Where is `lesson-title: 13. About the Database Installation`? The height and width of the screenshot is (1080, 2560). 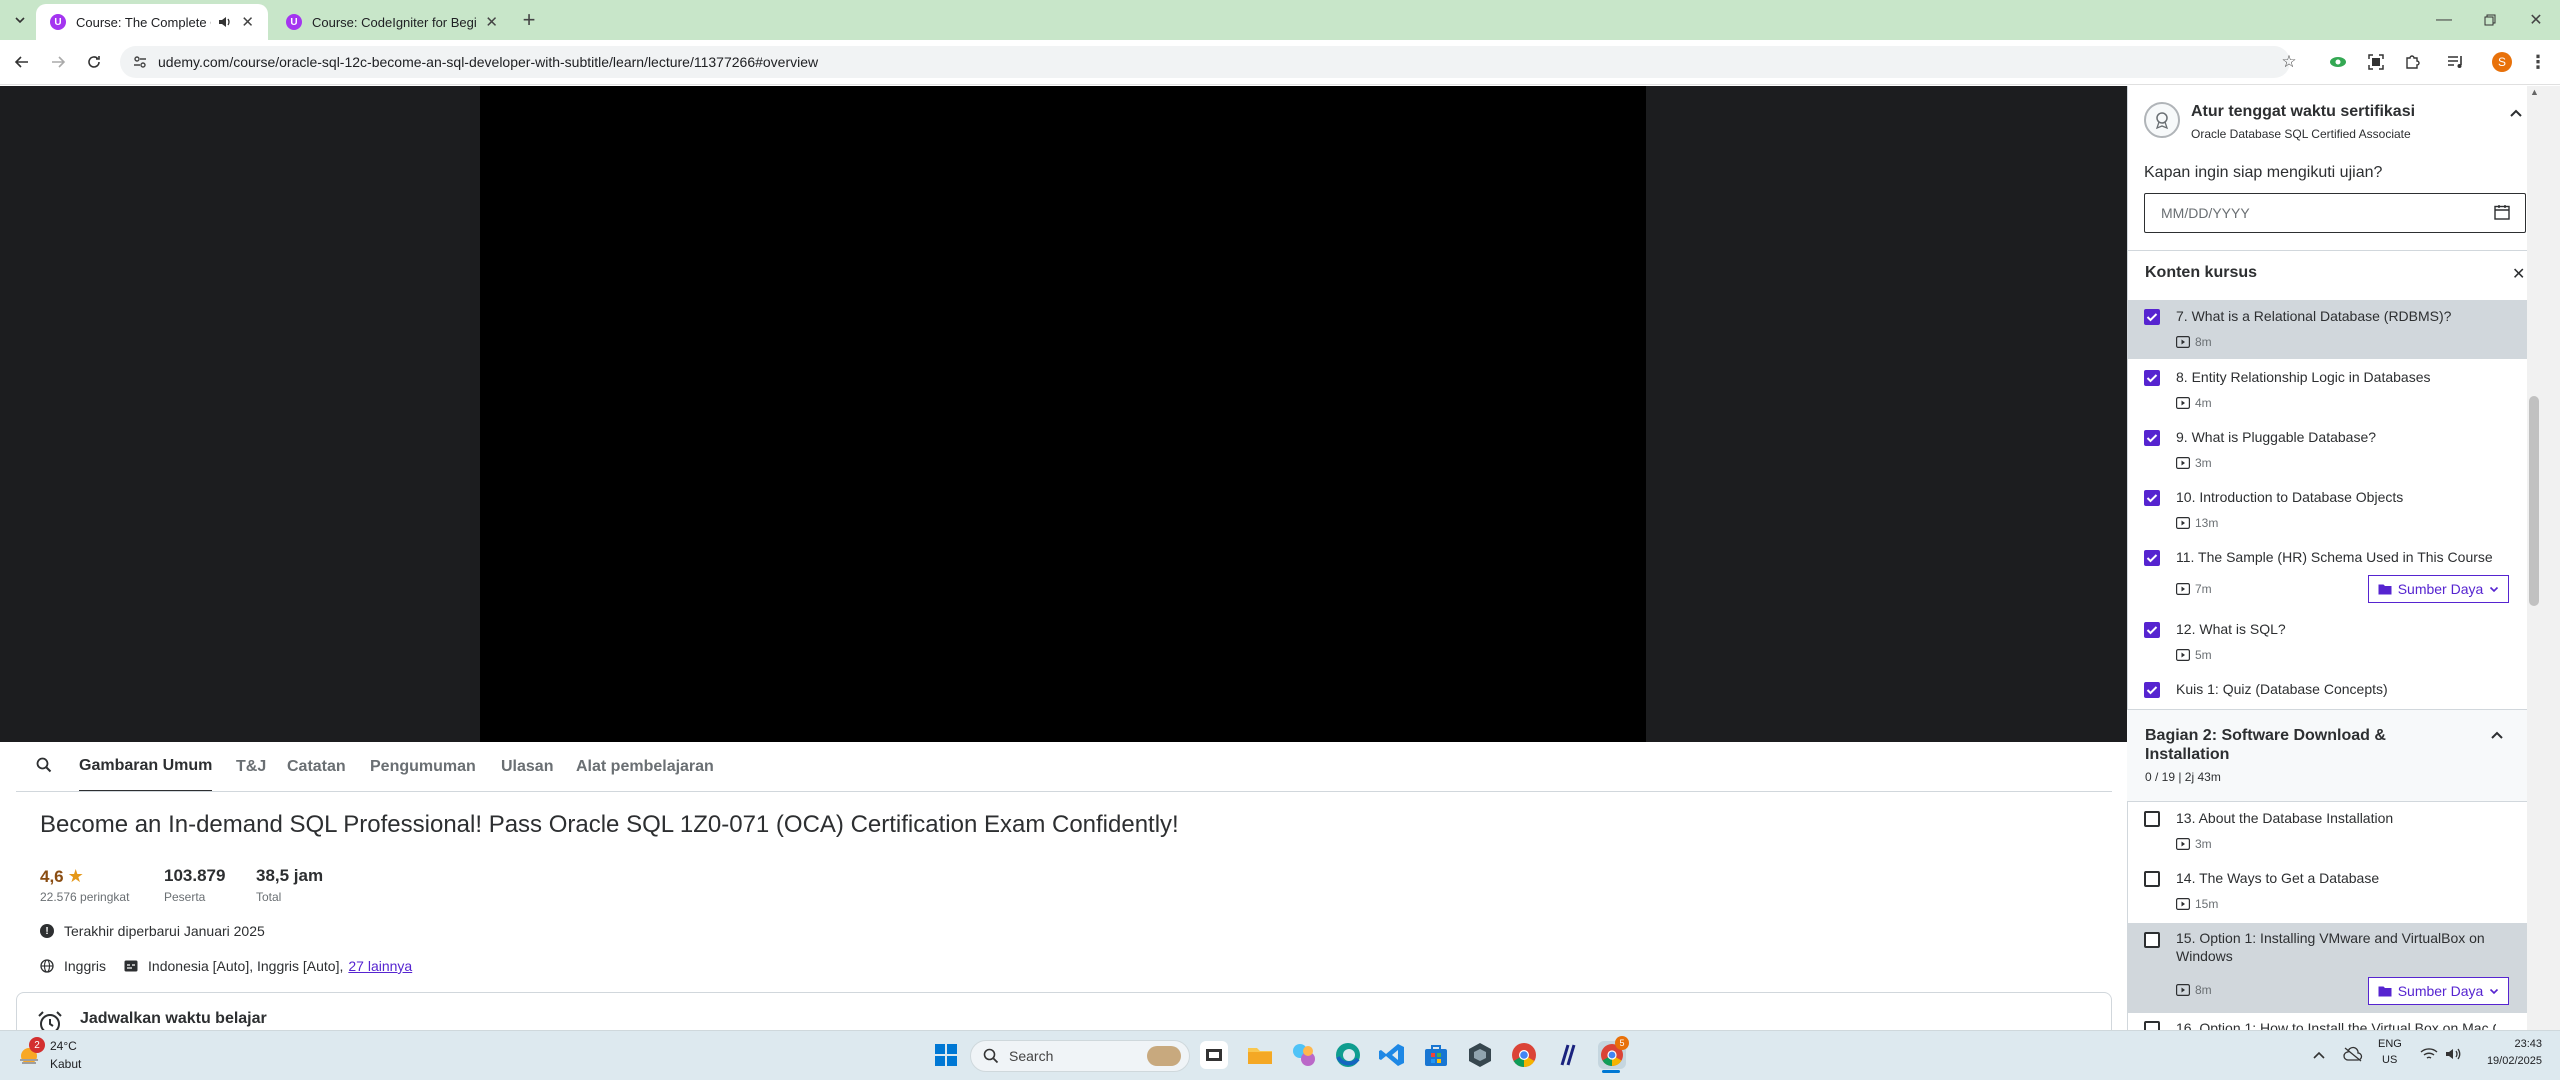 lesson-title: 13. About the Database Installation is located at coordinates (2285, 818).